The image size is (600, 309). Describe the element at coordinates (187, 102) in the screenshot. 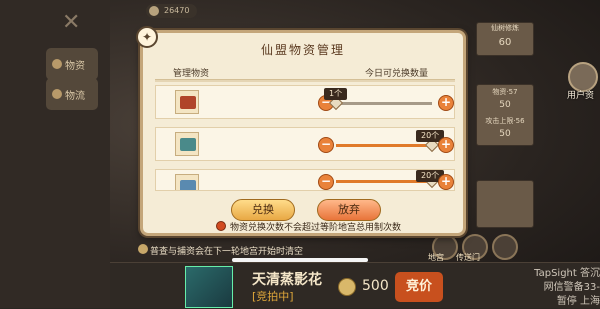

I see `treasure-chest-icon` at that location.